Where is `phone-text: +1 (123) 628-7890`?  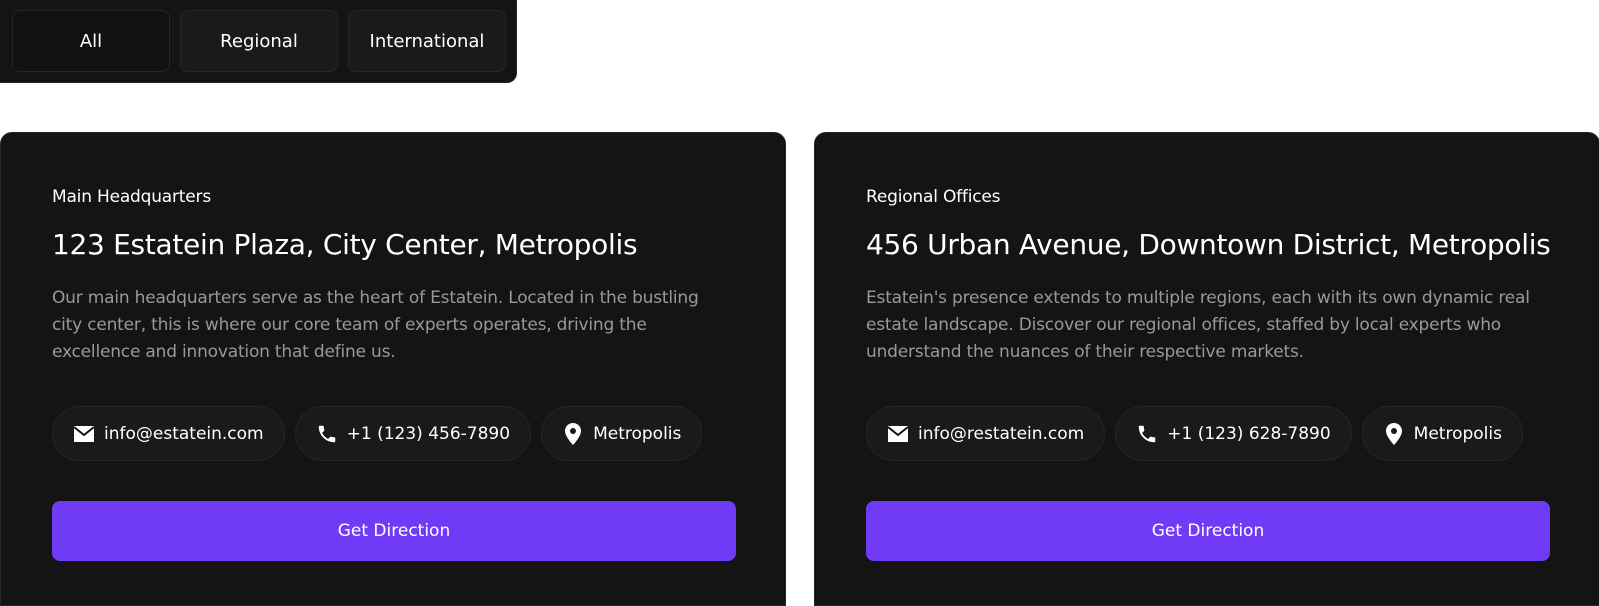 phone-text: +1 (123) 628-7890 is located at coordinates (1249, 433).